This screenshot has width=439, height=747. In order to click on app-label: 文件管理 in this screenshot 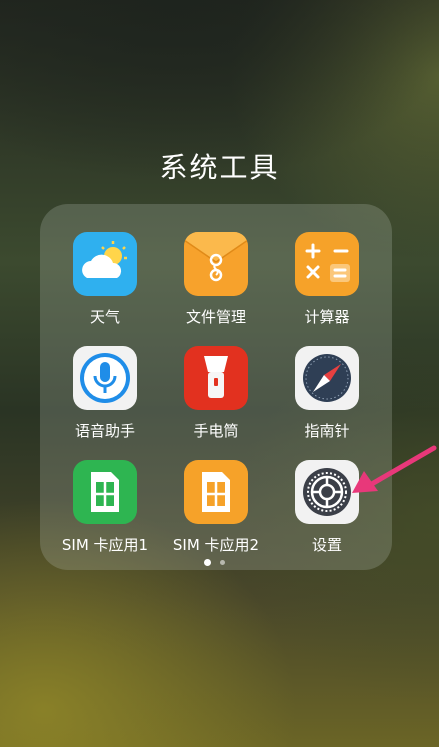, I will do `click(215, 317)`.